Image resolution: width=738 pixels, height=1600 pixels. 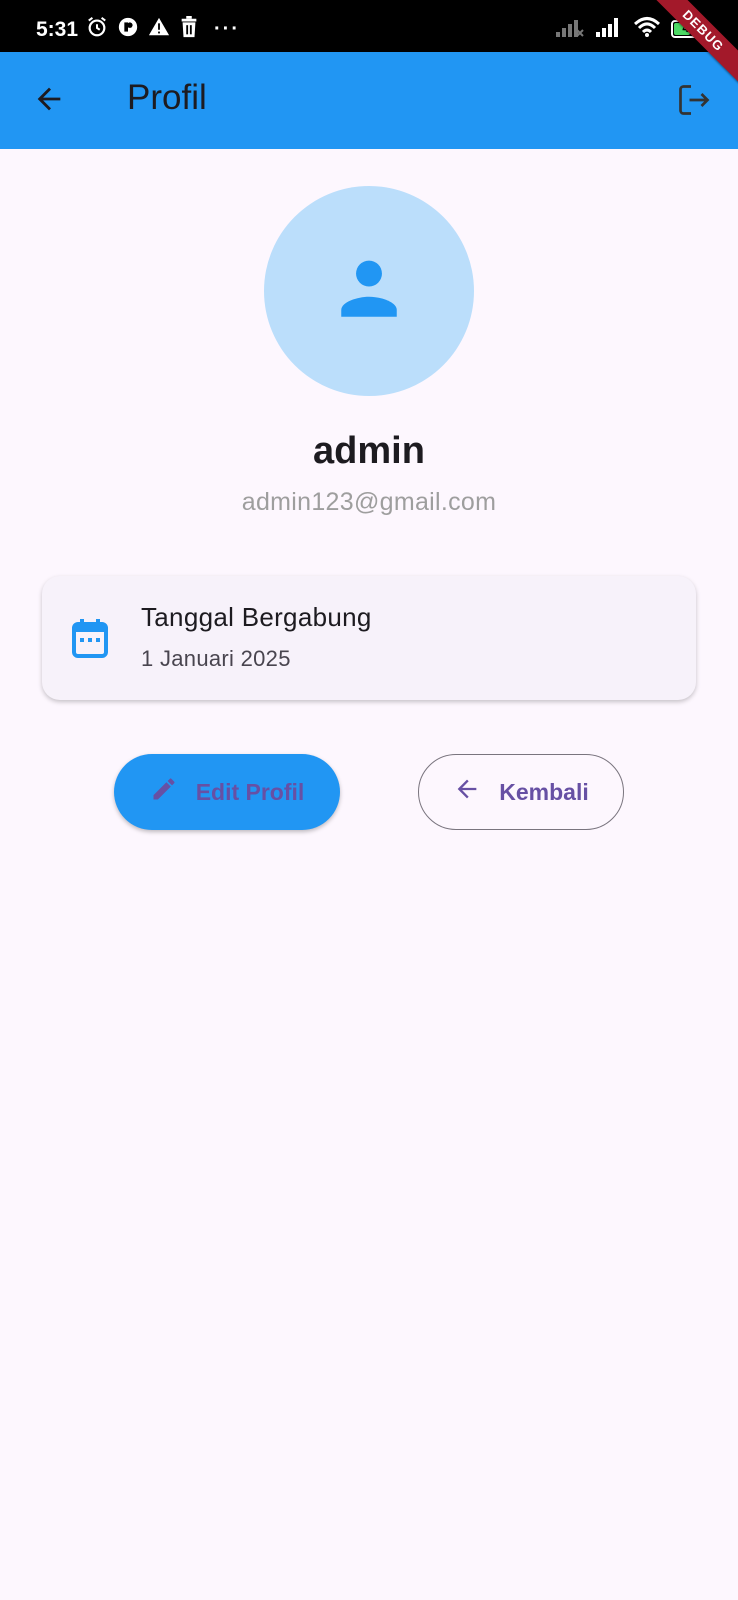 I want to click on join-date-card: Tanggal Bergabung 1 Januari 2025, so click(x=369, y=638).